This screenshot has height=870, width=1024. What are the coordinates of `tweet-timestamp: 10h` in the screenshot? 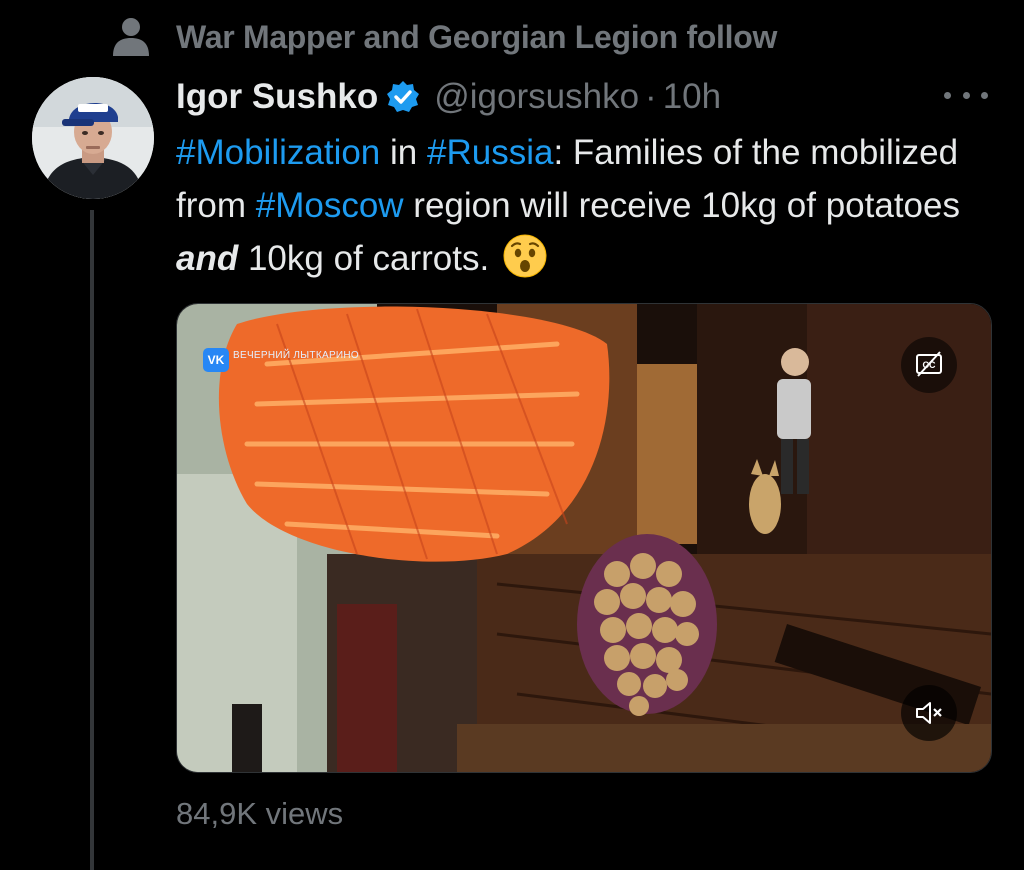 It's located at (692, 97).